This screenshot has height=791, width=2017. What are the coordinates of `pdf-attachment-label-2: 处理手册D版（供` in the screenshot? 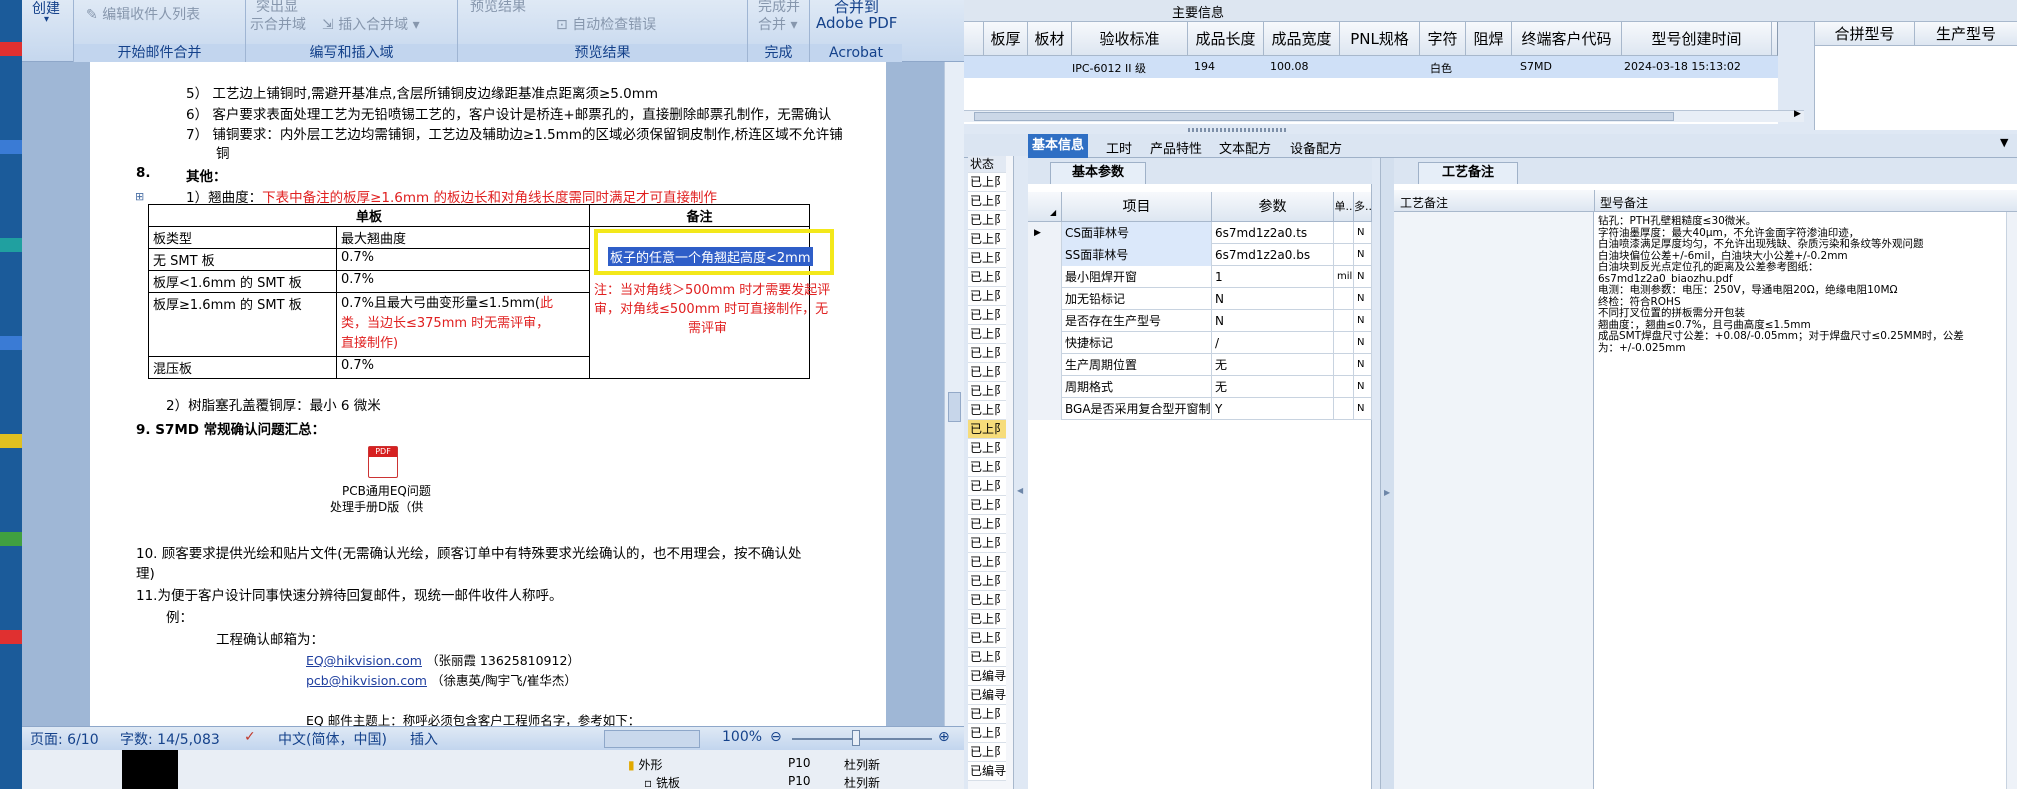 It's located at (376, 506).